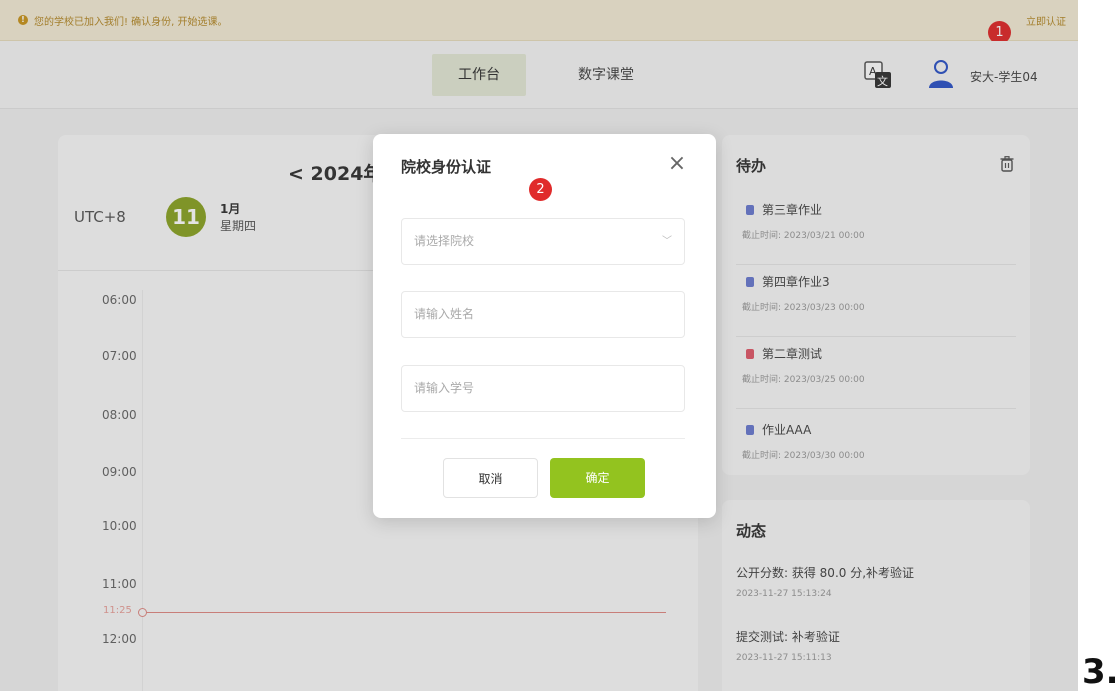 The width and height of the screenshot is (1115, 692). I want to click on school-select: 请选择院校 ﹀, so click(543, 241).